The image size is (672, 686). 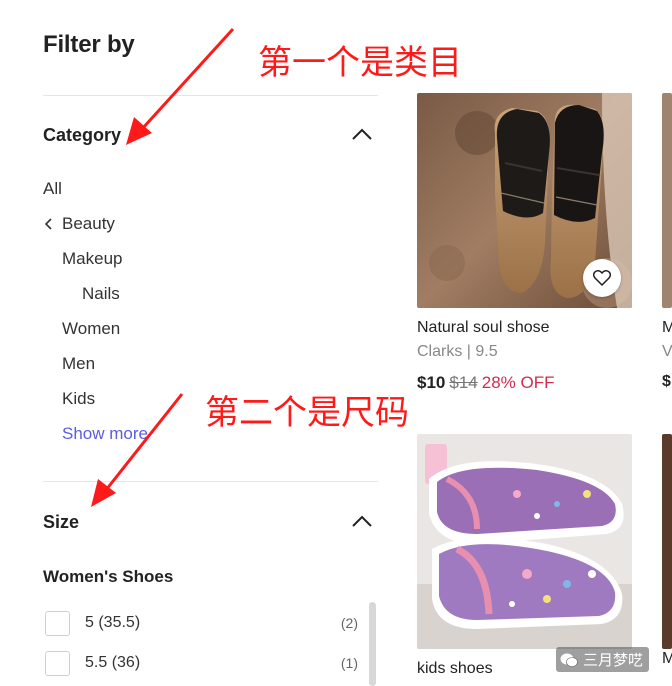 I want to click on product-brand-size: Clarks | 9.5, so click(x=457, y=351).